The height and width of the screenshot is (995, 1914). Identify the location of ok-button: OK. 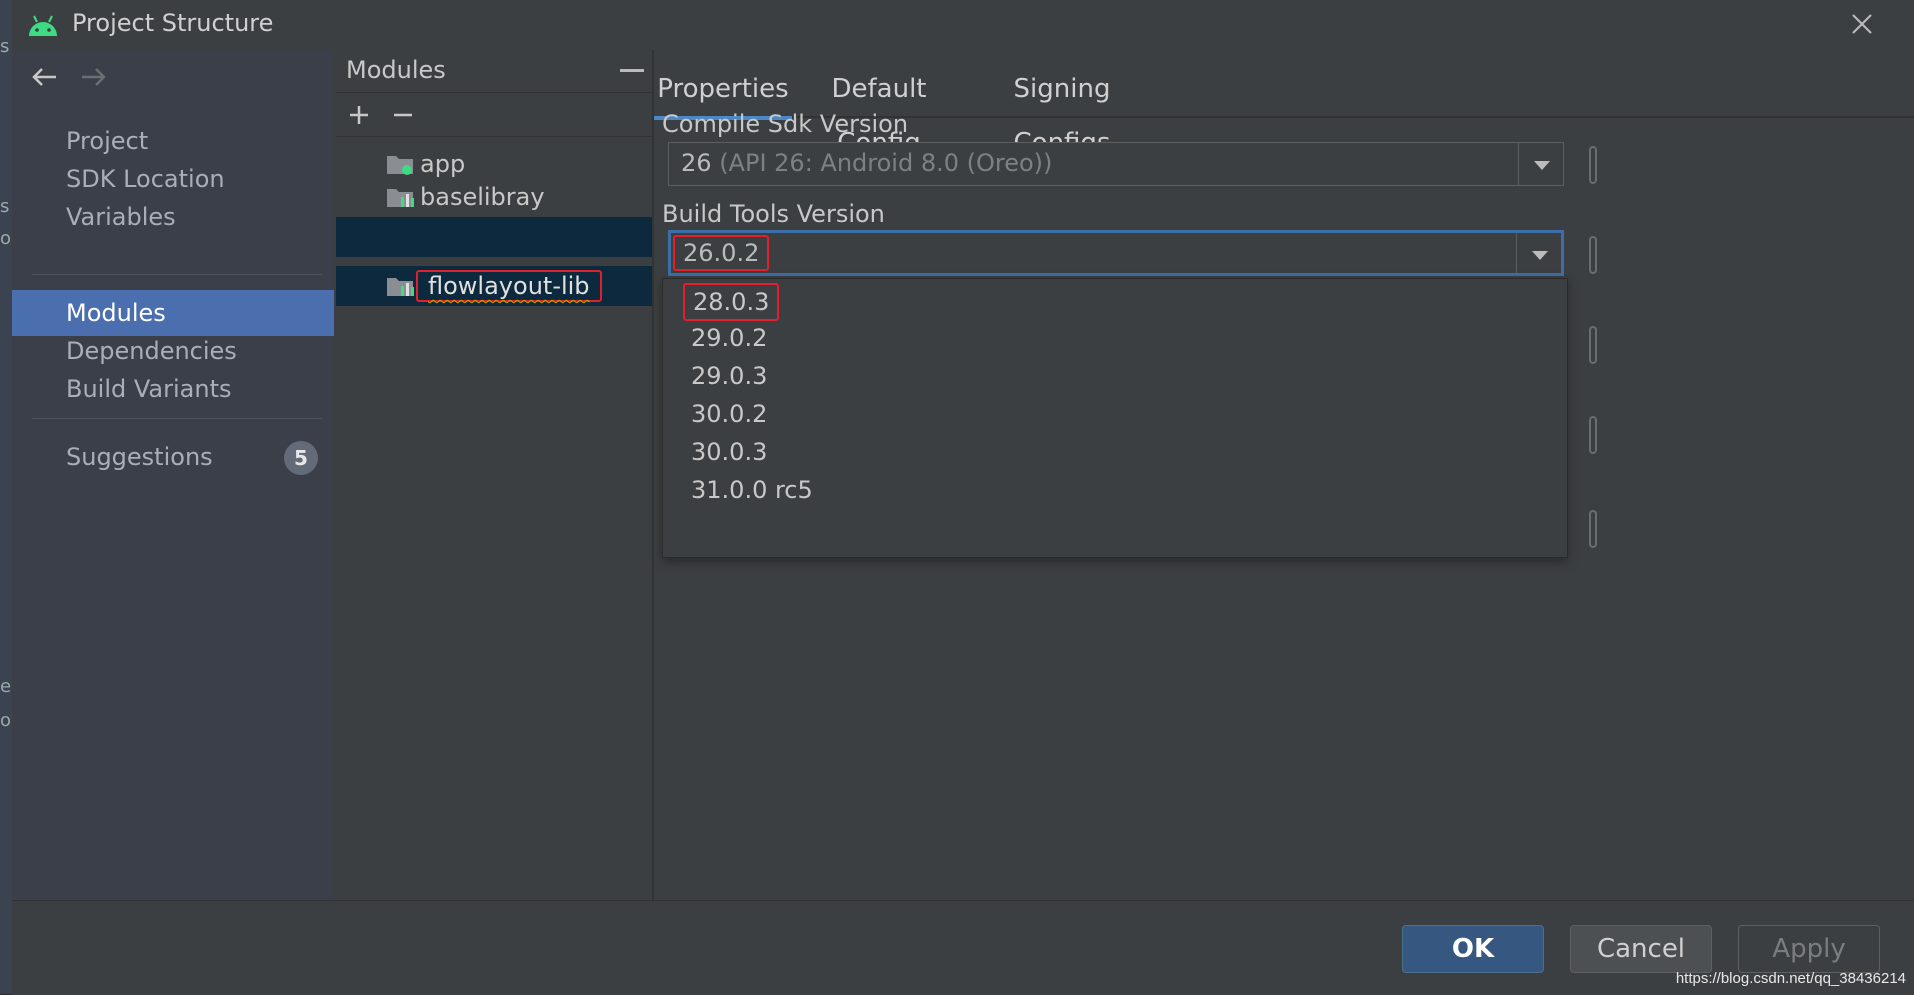
(1473, 949).